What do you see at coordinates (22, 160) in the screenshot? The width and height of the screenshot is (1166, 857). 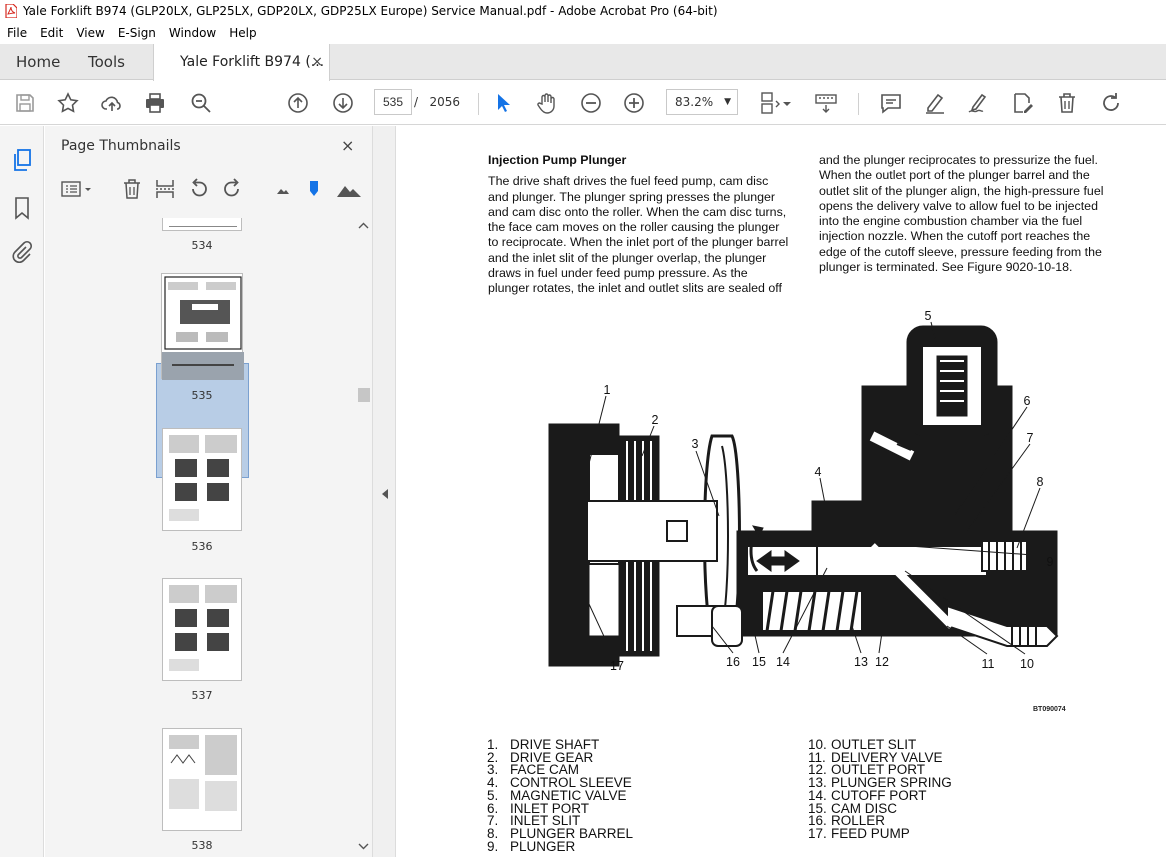 I see `page-thumbnails-icon` at bounding box center [22, 160].